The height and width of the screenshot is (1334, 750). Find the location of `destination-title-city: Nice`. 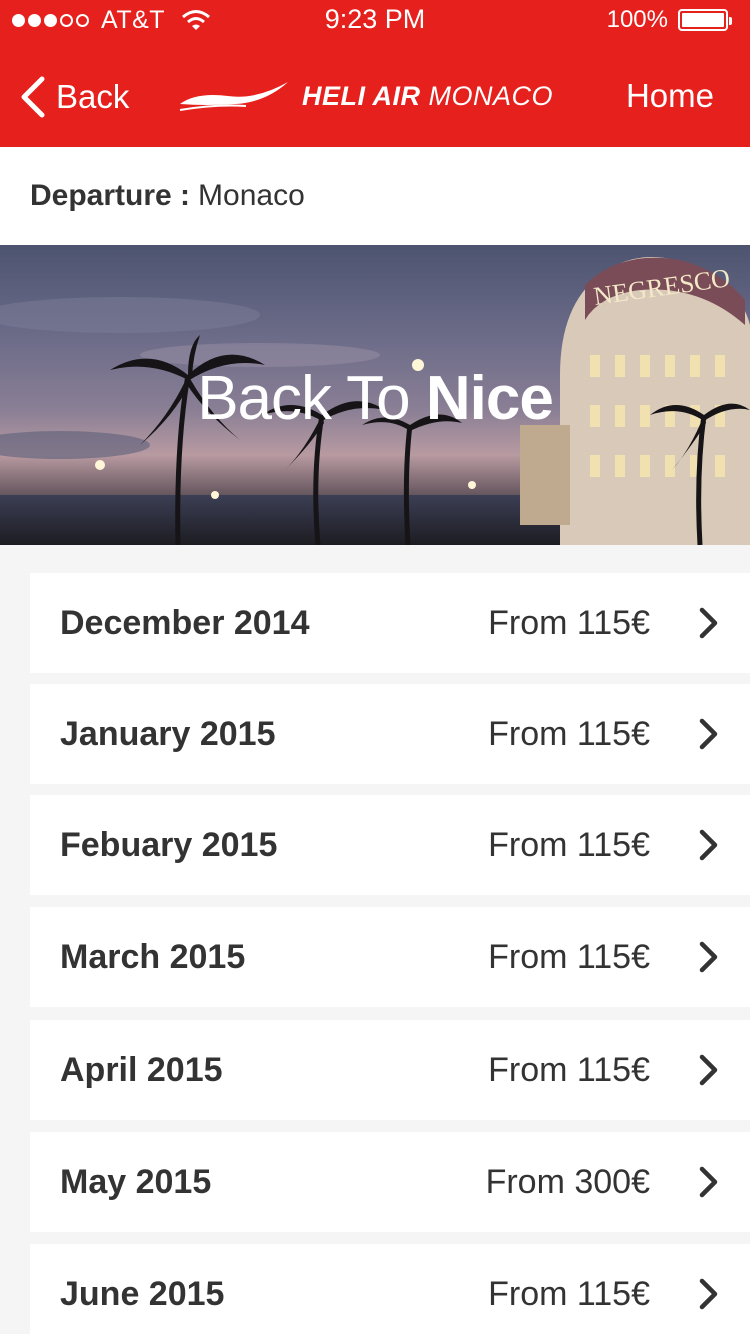

destination-title-city: Nice is located at coordinates (489, 398).